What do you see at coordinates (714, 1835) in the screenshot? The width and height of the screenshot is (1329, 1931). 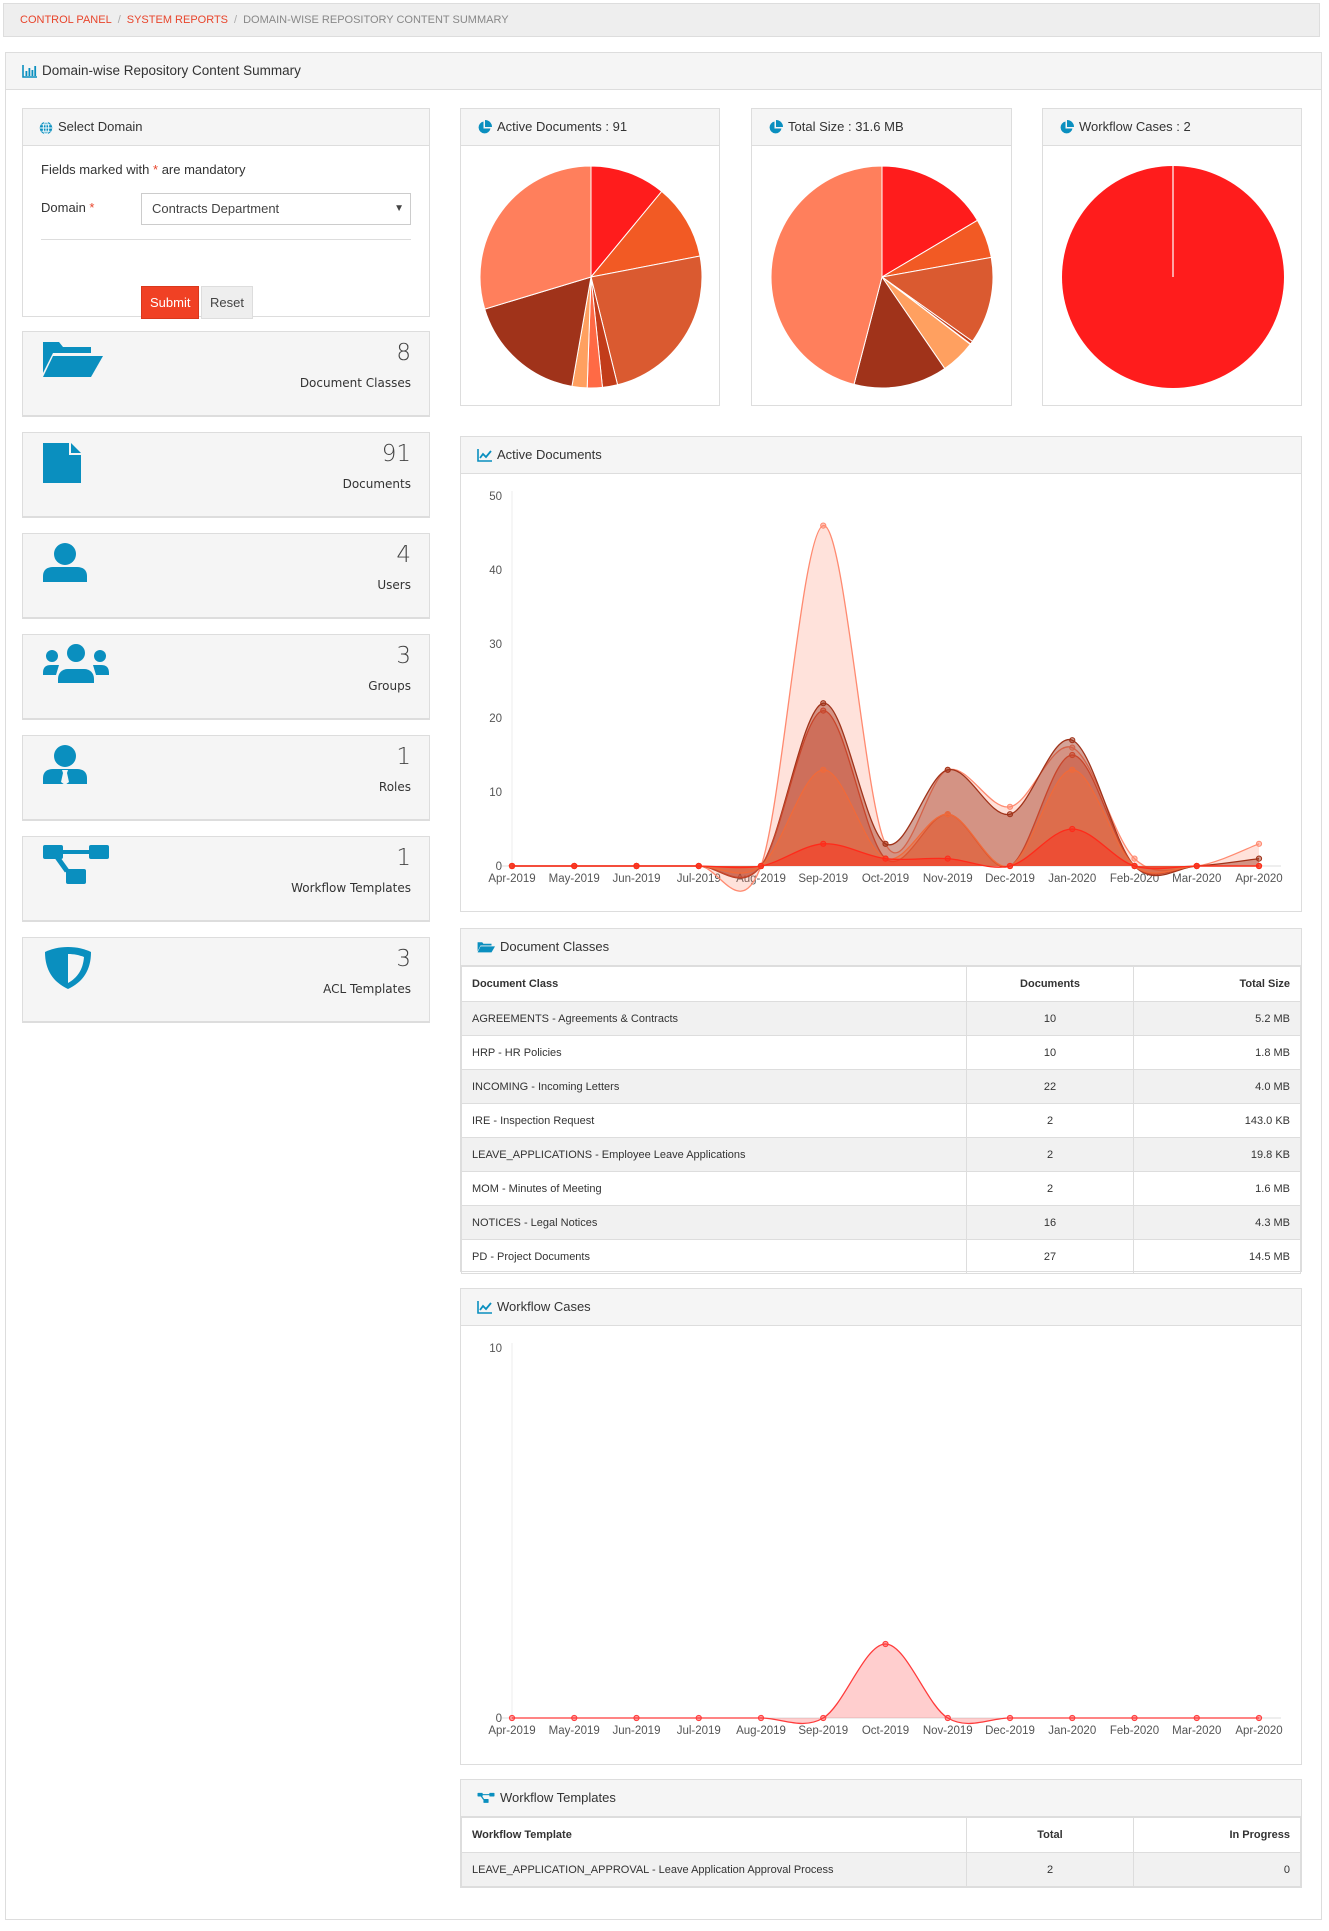 I see `column-header-workflow-template: Workflow Template` at bounding box center [714, 1835].